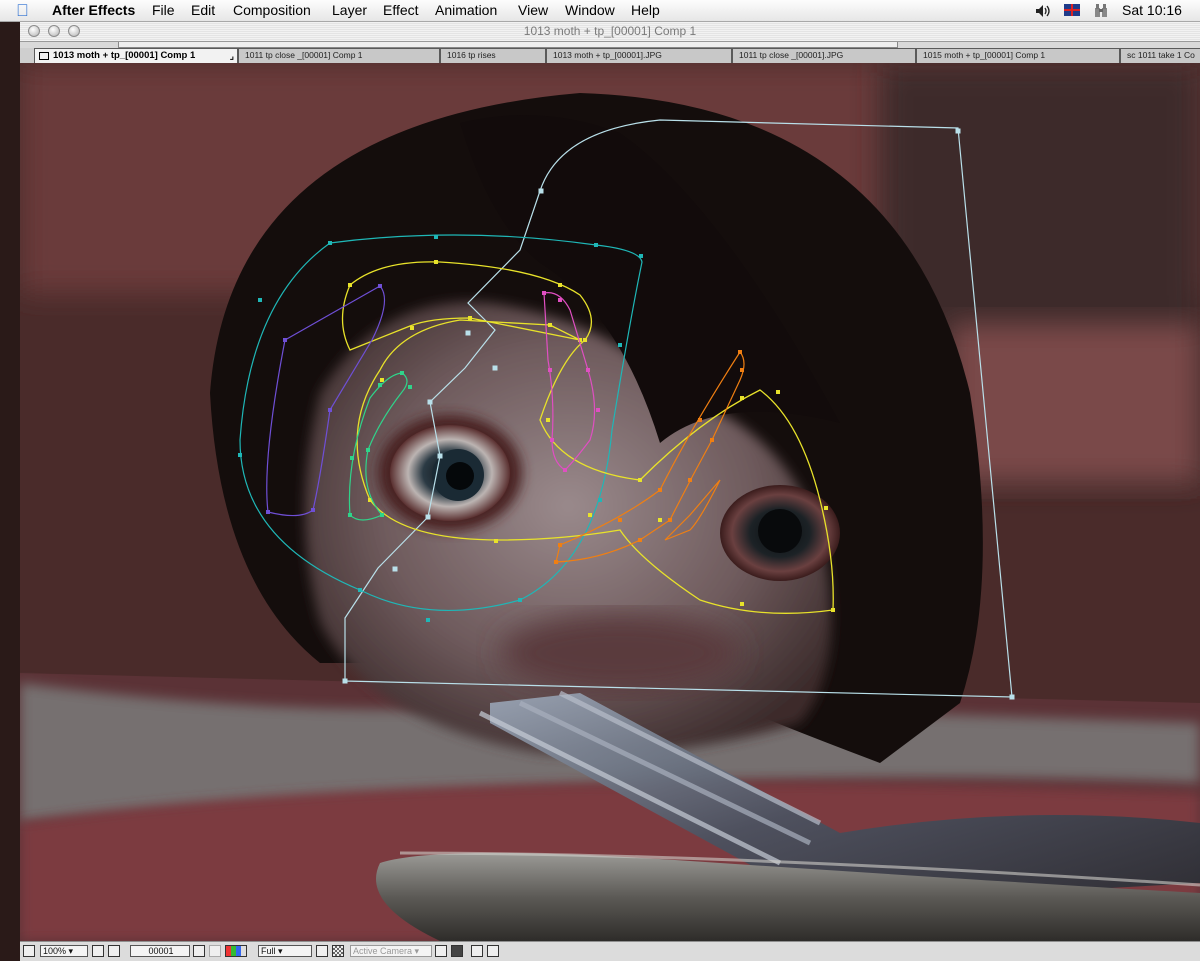 The width and height of the screenshot is (1200, 961). What do you see at coordinates (378, 446) in the screenshot?
I see `mask-green-stroke` at bounding box center [378, 446].